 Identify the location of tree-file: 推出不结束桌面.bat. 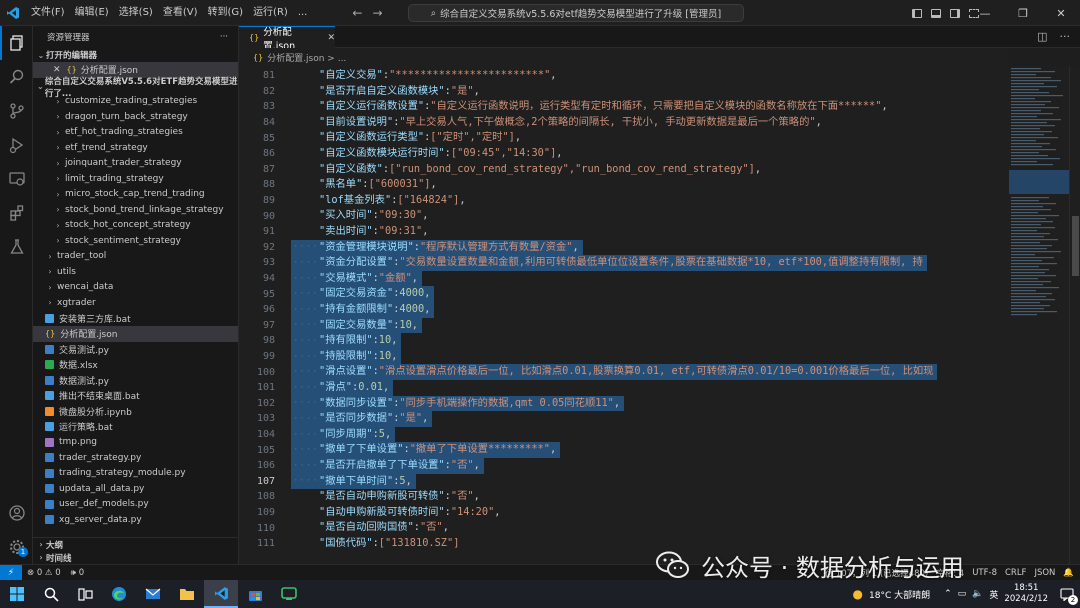
(135, 396).